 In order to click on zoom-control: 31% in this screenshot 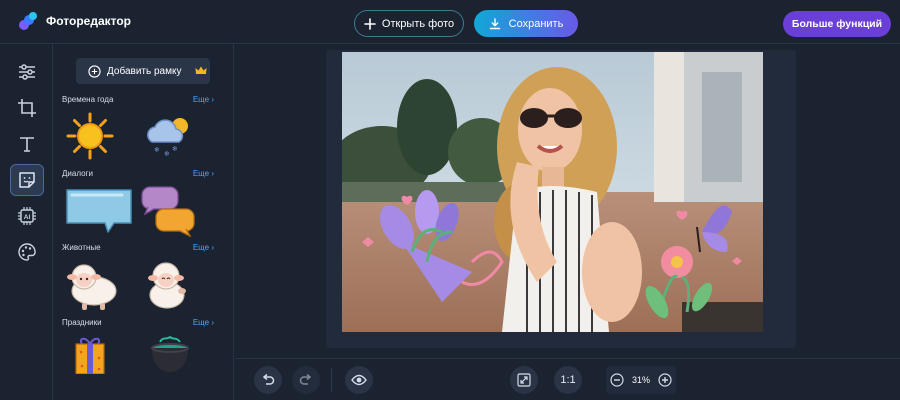, I will do `click(641, 380)`.